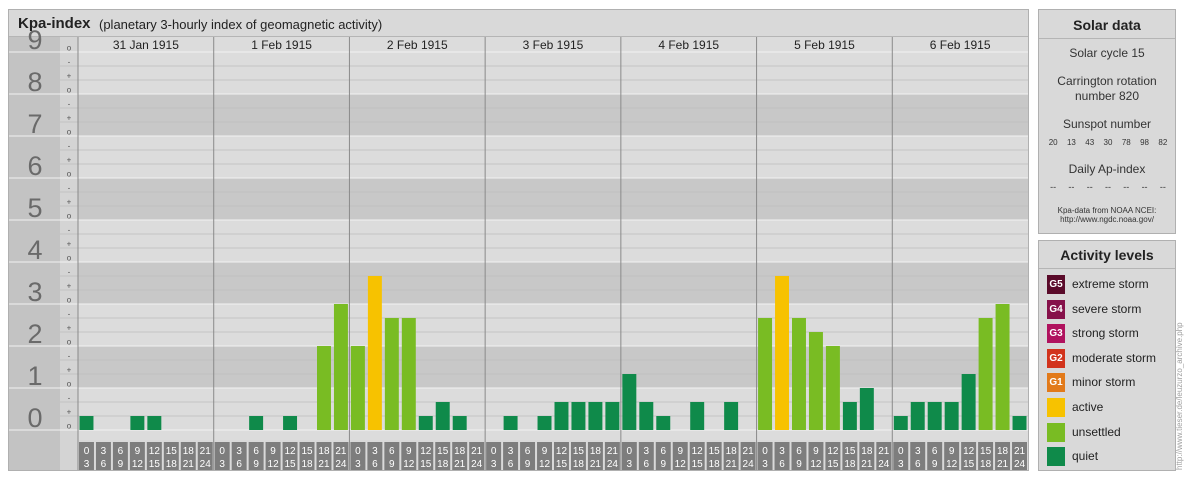  Describe the element at coordinates (1107, 308) in the screenshot. I see `level-label: severe storm` at that location.